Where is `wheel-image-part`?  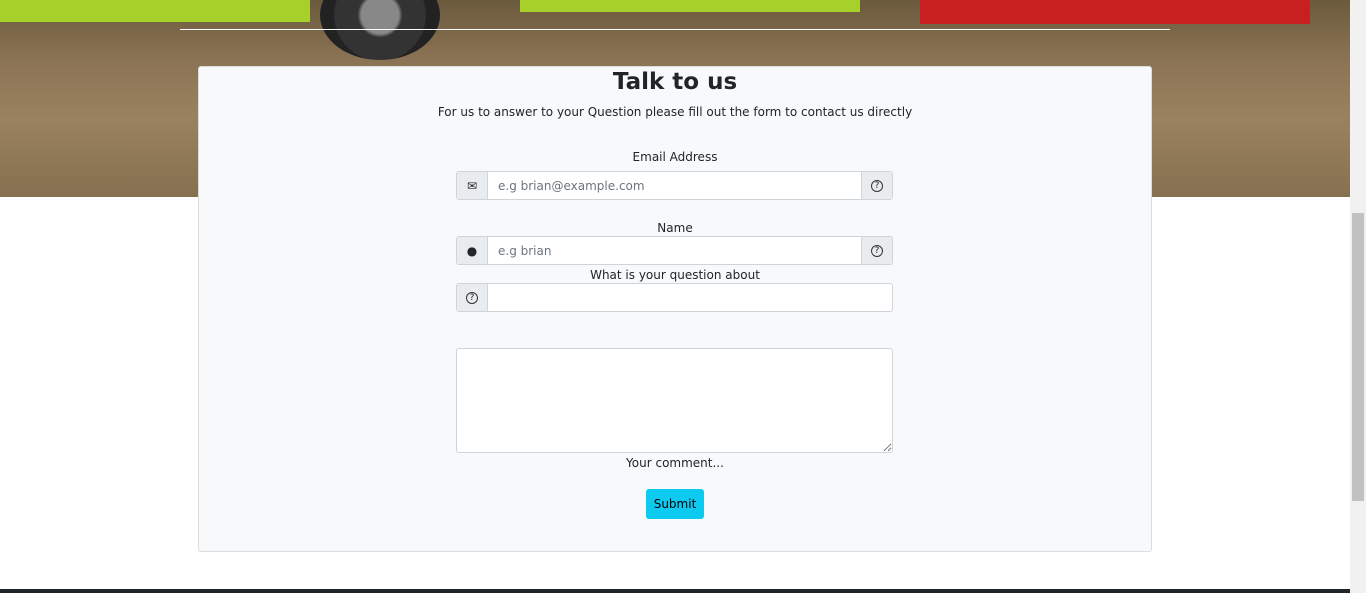
wheel-image-part is located at coordinates (380, 30).